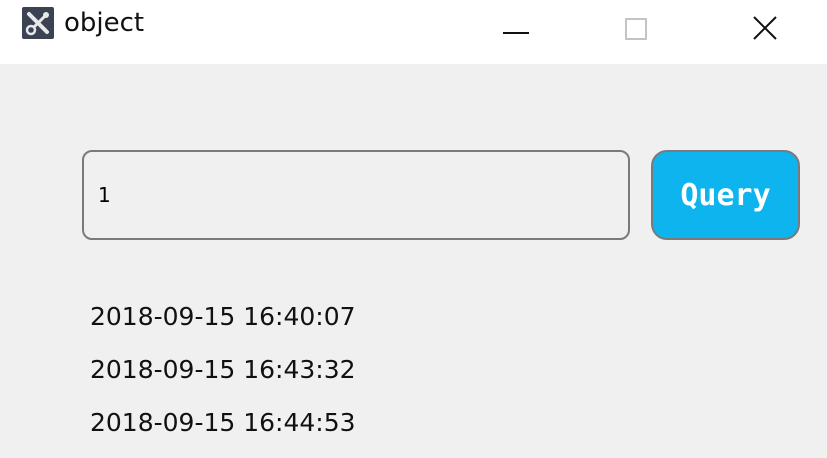 The image size is (827, 458). I want to click on query-input, so click(356, 195).